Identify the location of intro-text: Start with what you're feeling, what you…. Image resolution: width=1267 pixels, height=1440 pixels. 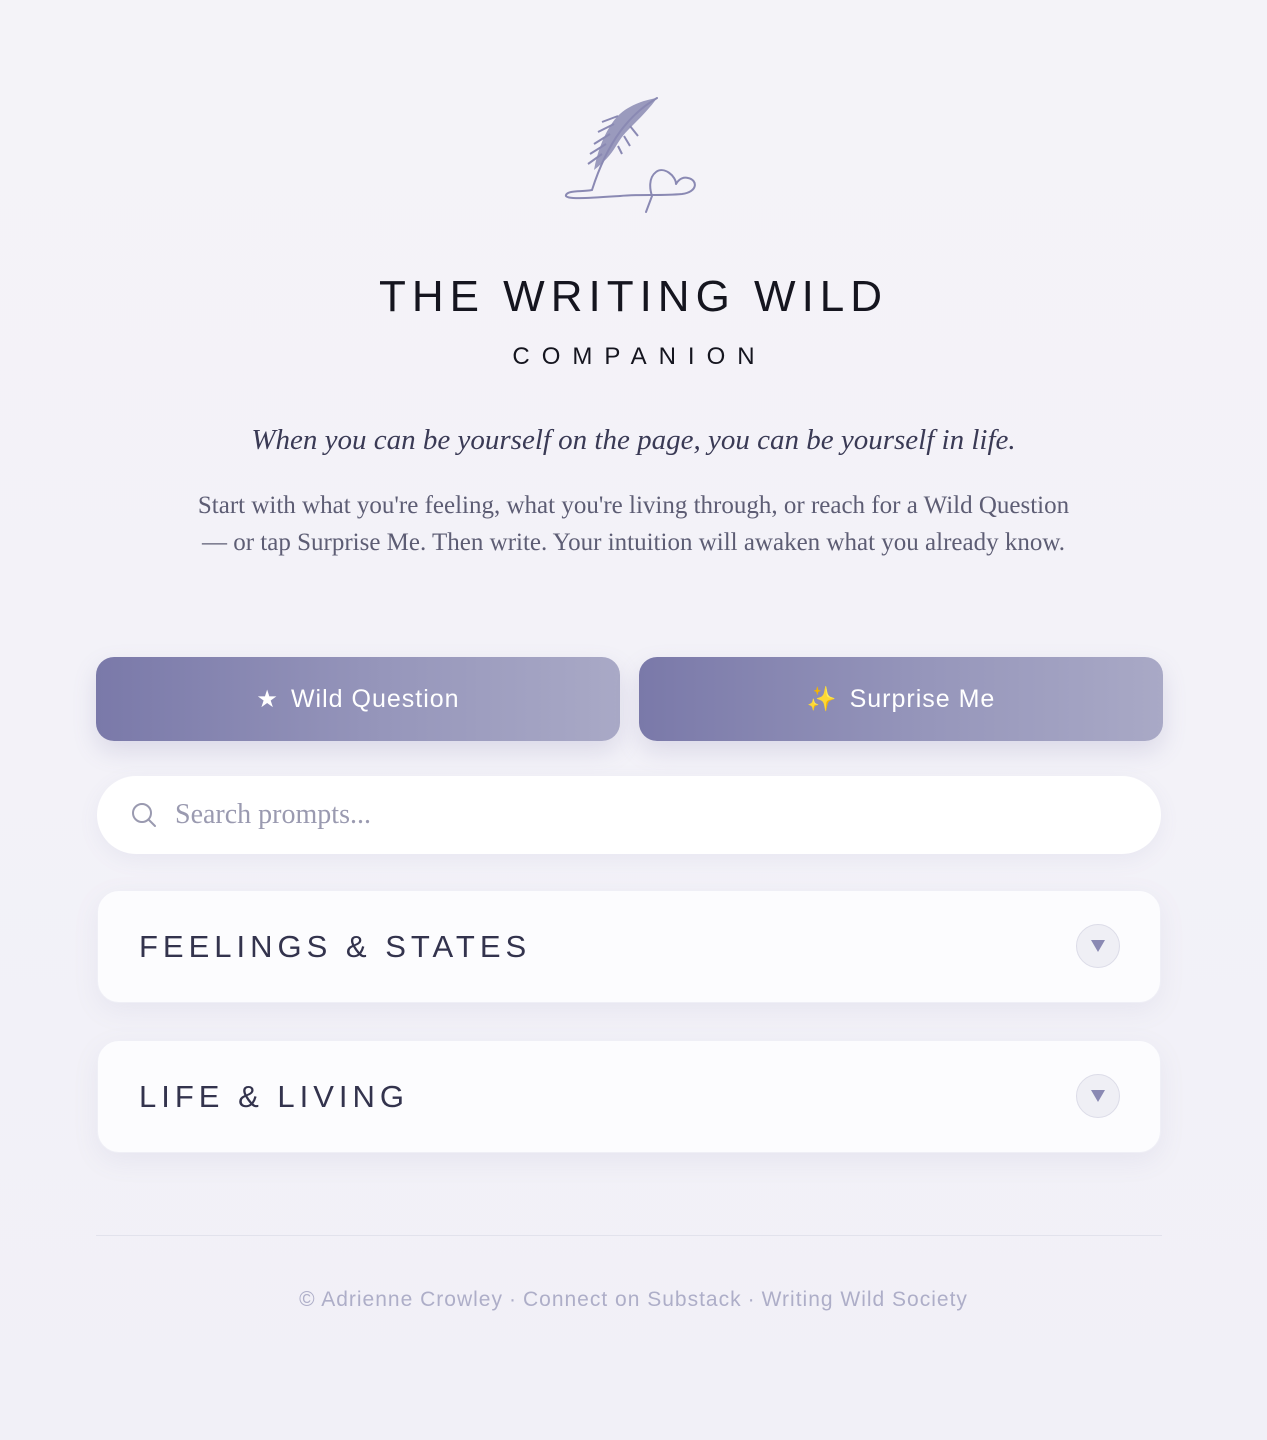
(633, 524).